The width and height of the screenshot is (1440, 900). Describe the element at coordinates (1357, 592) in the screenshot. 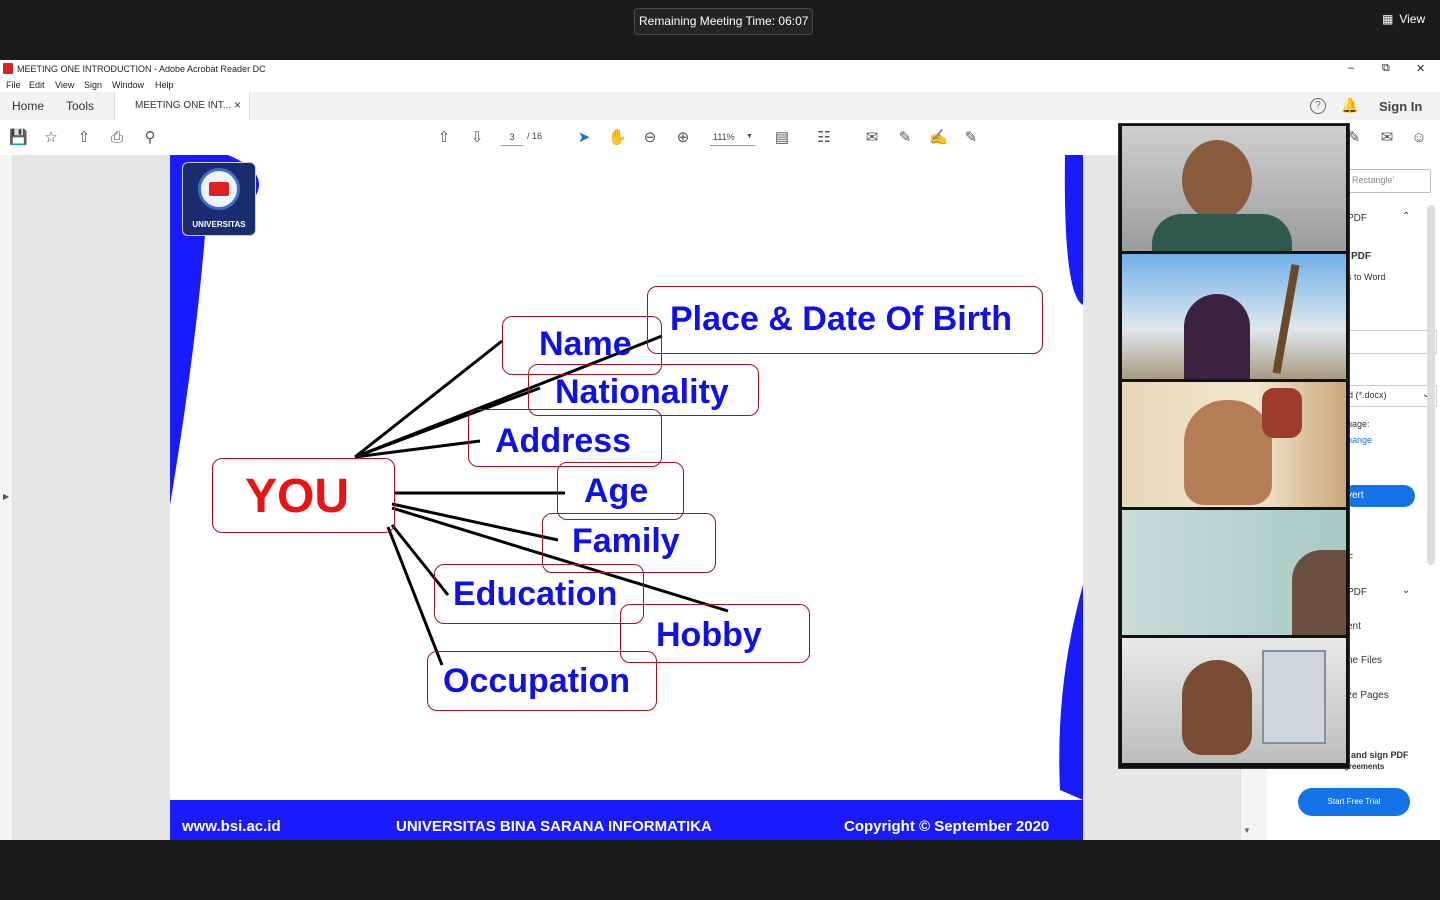

I see `panel-item-edit-pdf: PDF` at that location.